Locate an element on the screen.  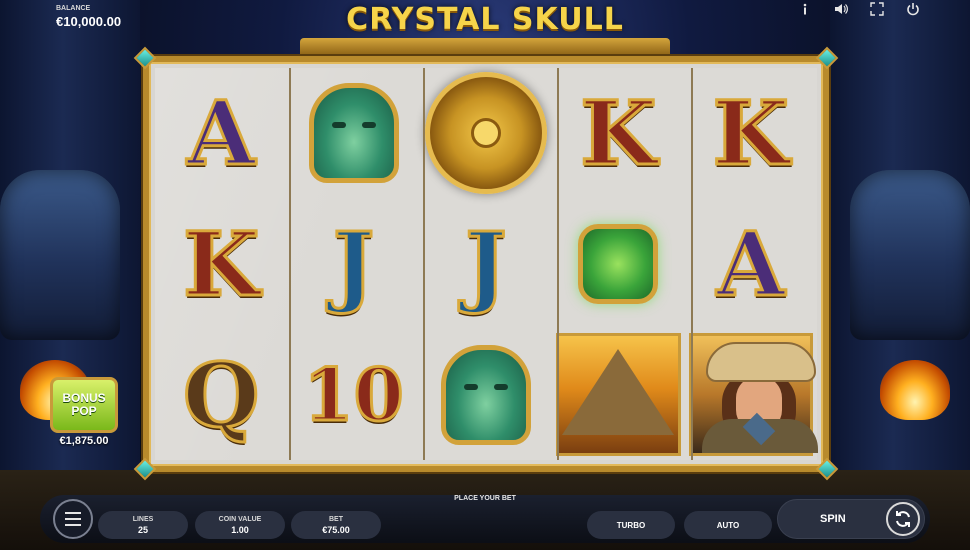
bonus-pop-amount: €1,875.00 is located at coordinates (84, 441).